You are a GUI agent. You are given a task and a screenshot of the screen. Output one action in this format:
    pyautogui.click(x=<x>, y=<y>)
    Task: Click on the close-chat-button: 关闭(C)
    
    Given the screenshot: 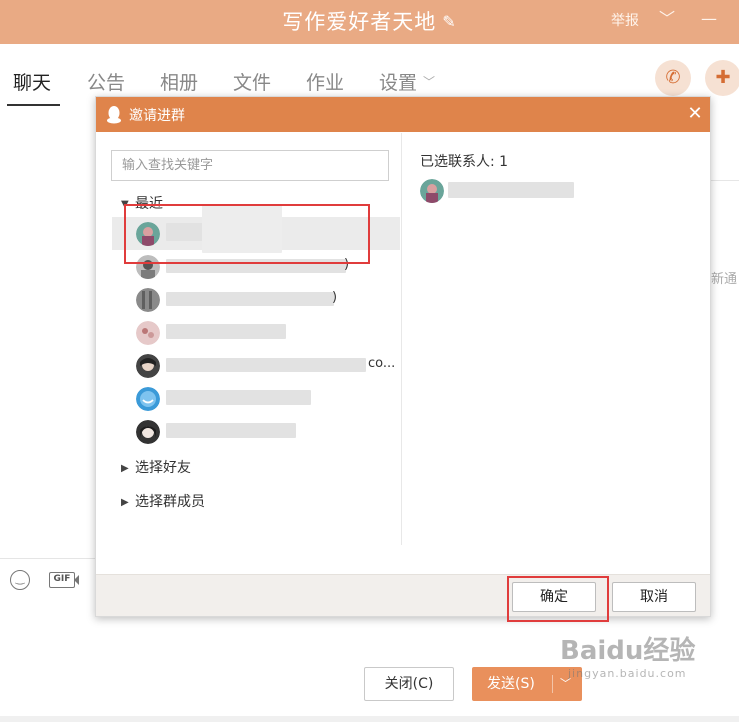 What is the action you would take?
    pyautogui.click(x=409, y=684)
    